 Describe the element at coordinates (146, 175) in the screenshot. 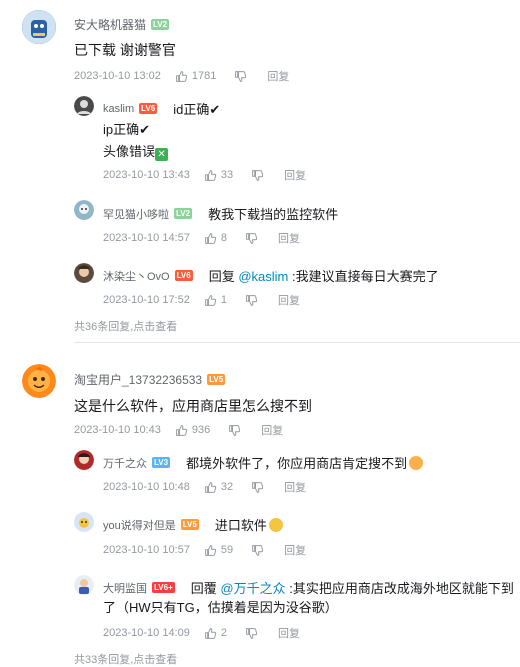

I see `timestamp: 2023-10-10 13:43` at that location.